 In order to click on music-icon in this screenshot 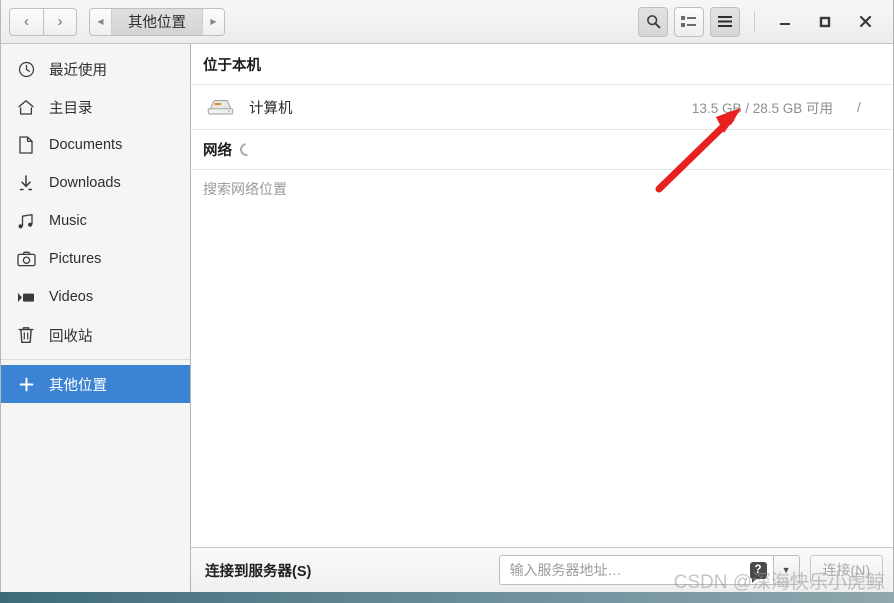, I will do `click(26, 221)`.